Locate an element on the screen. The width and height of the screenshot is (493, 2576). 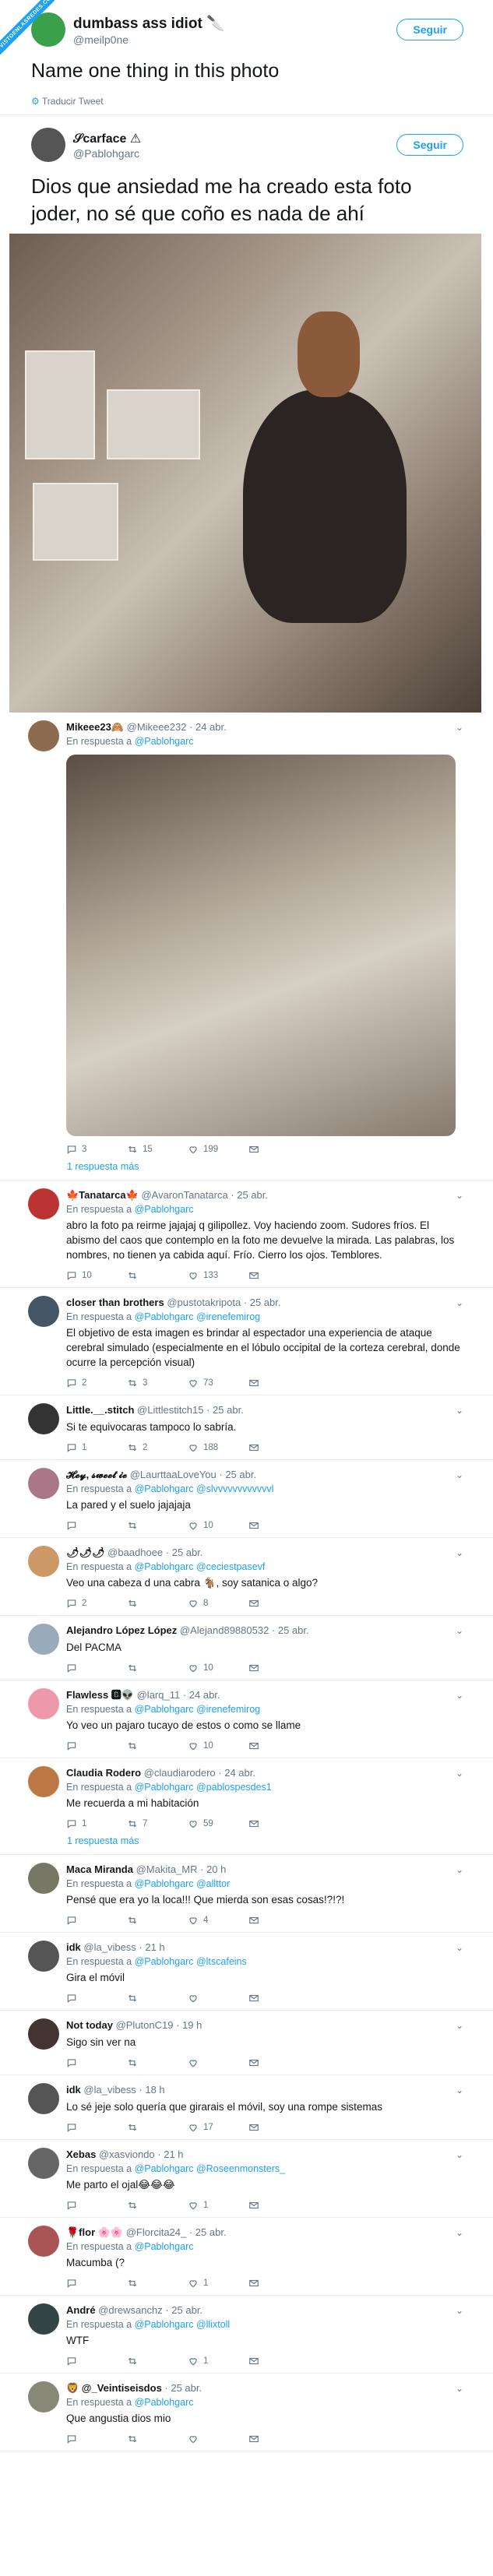
like-button: 8 is located at coordinates (218, 1603).